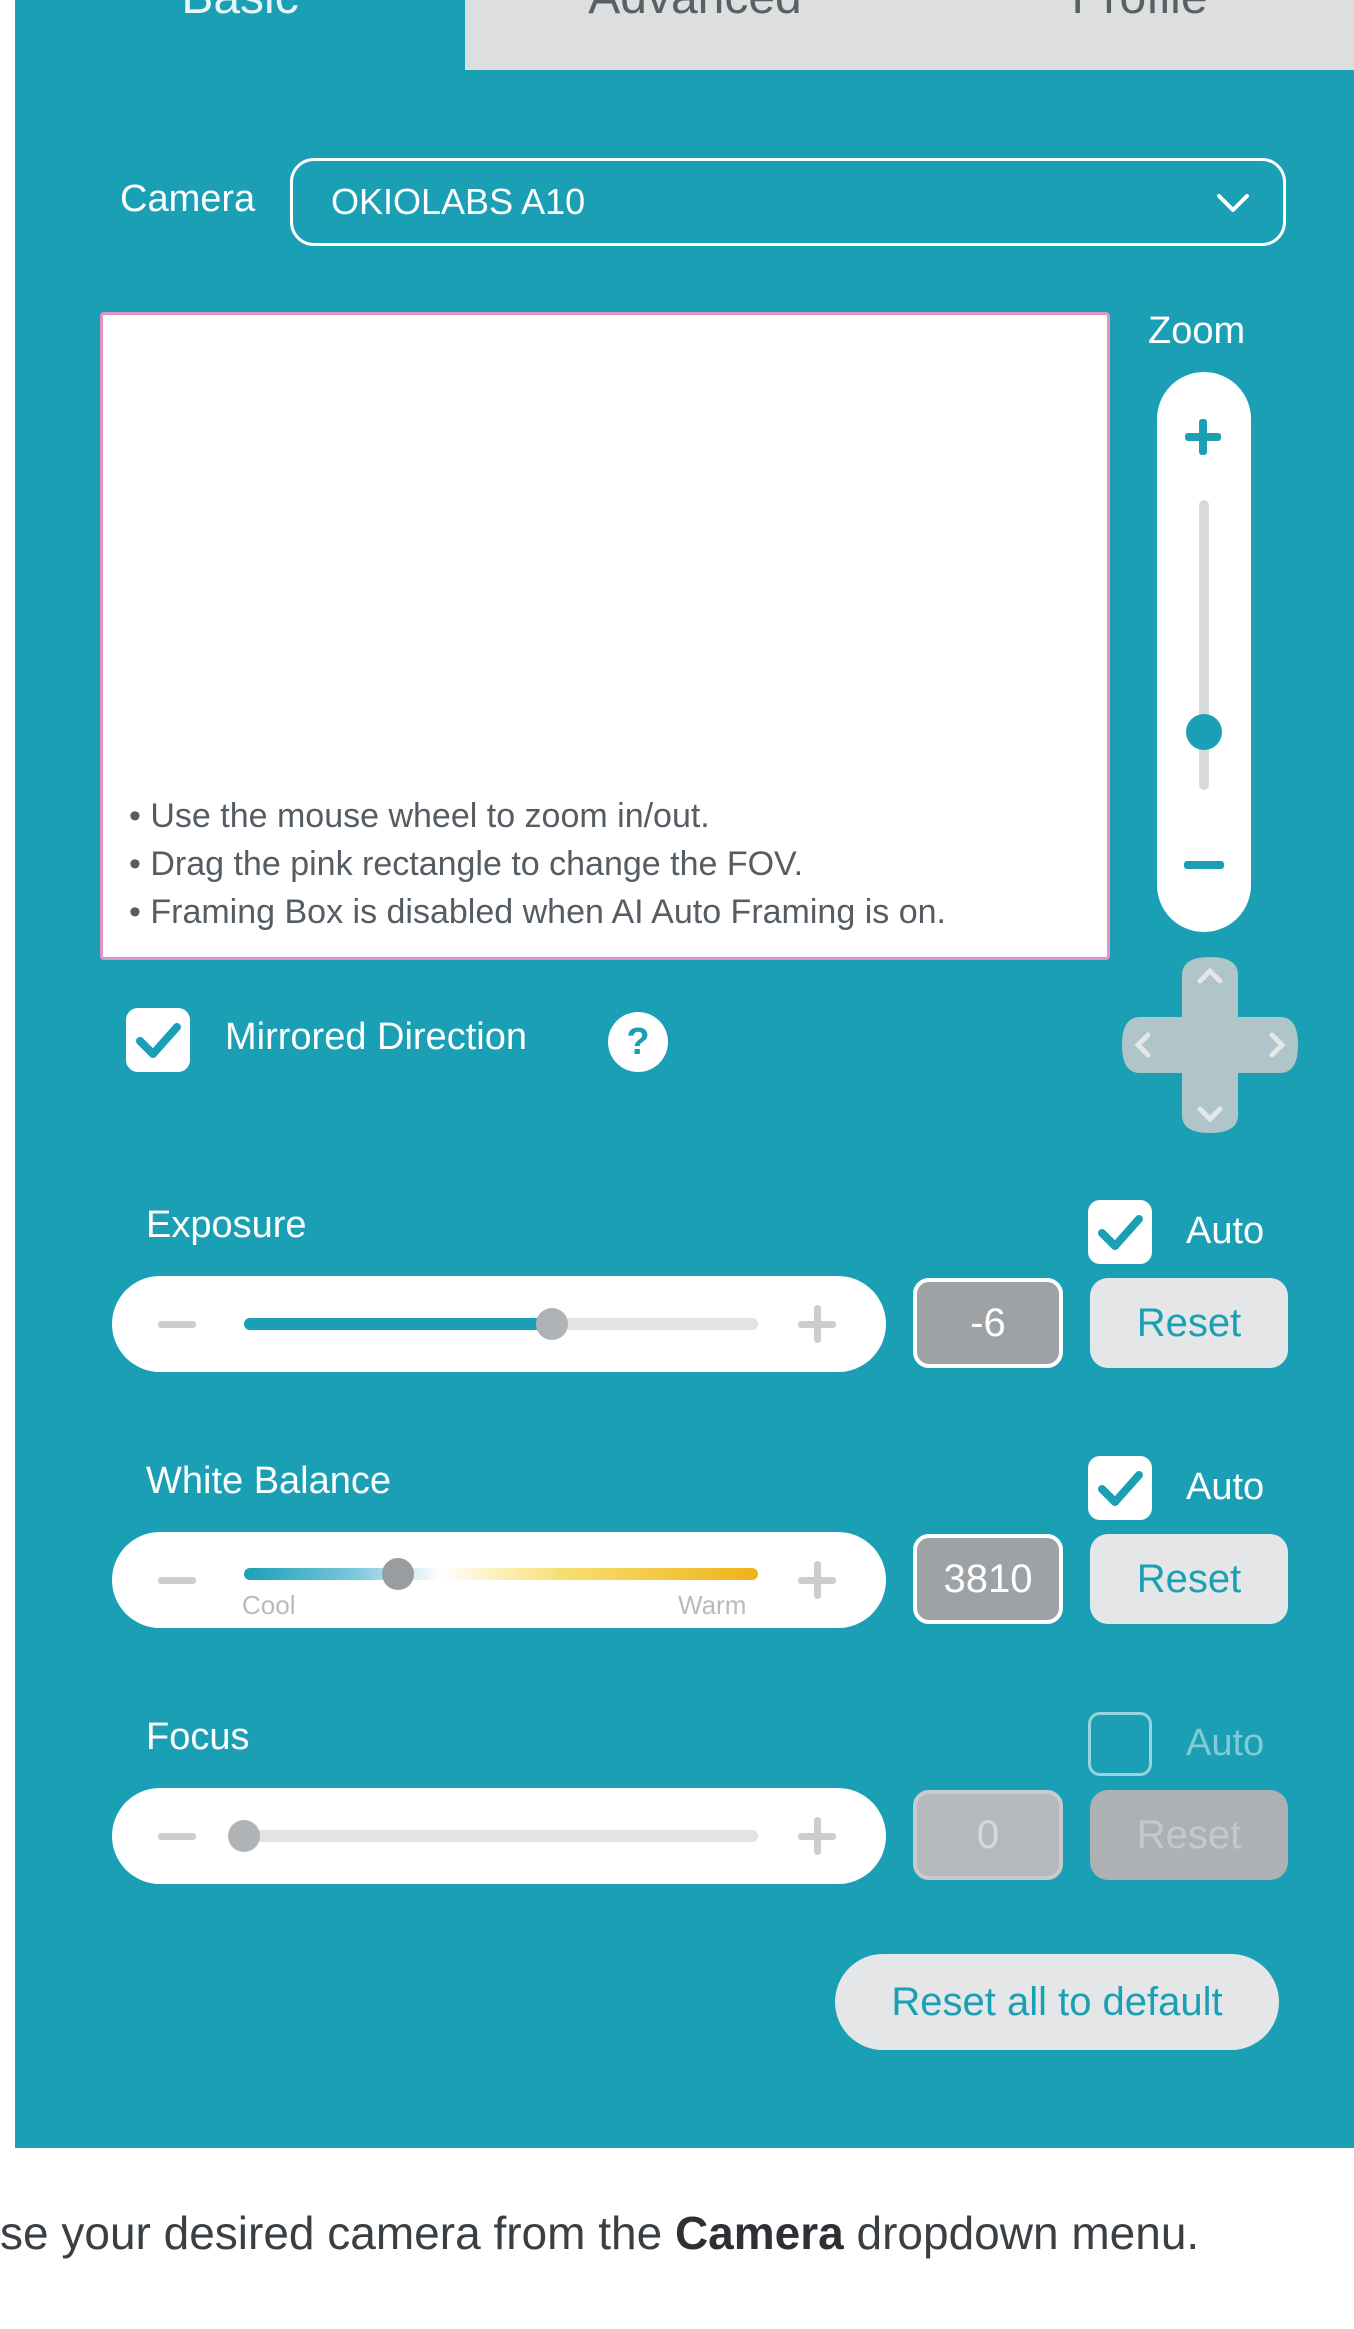 Image resolution: width=1354 pixels, height=2329 pixels. Describe the element at coordinates (1189, 1323) in the screenshot. I see `exposure-reset-button: Reset` at that location.